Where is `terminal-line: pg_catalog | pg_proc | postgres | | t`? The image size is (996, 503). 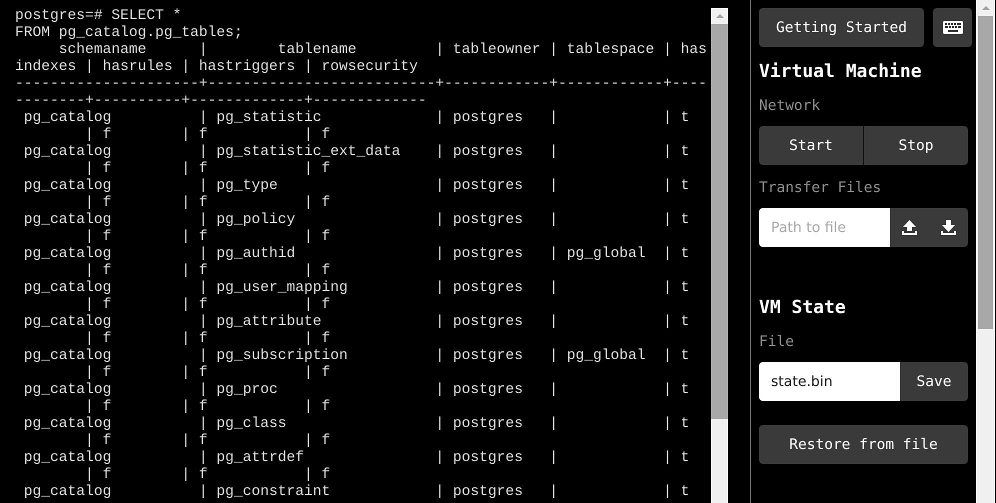 terminal-line: pg_catalog | pg_proc | postgres | | t is located at coordinates (356, 390).